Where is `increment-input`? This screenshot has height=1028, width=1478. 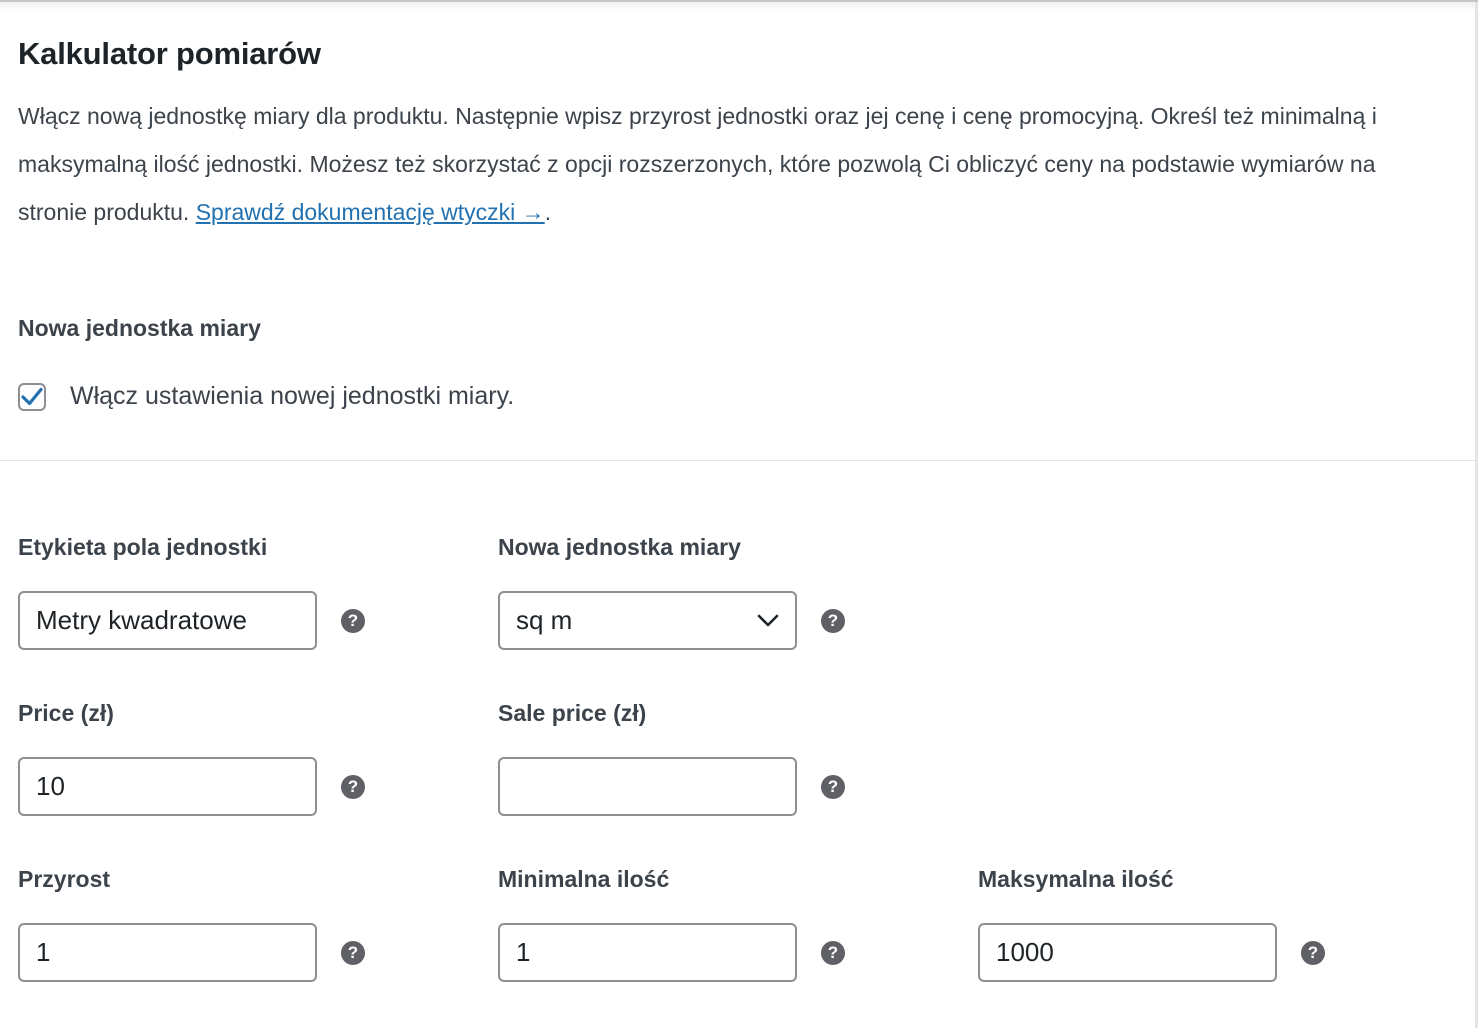 increment-input is located at coordinates (167, 952).